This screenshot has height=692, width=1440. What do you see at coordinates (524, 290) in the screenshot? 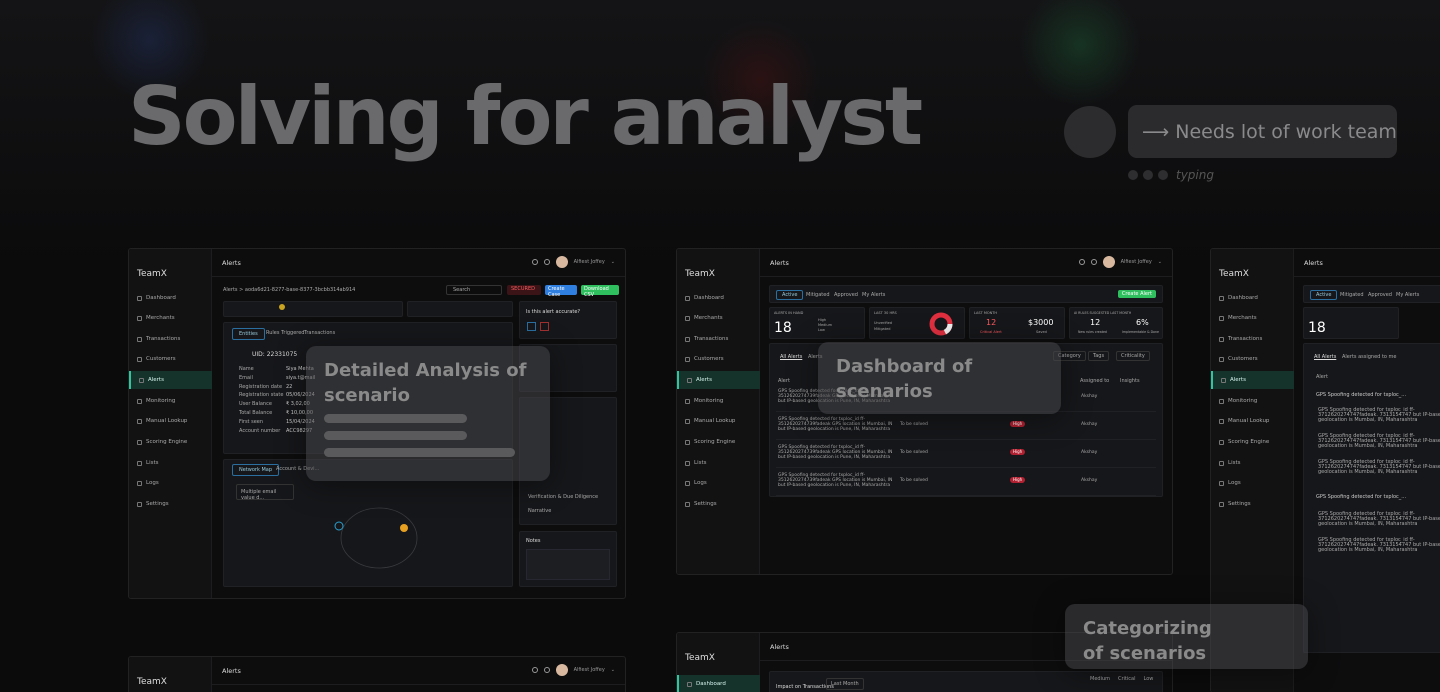
I see `status-badge: SECURED` at bounding box center [524, 290].